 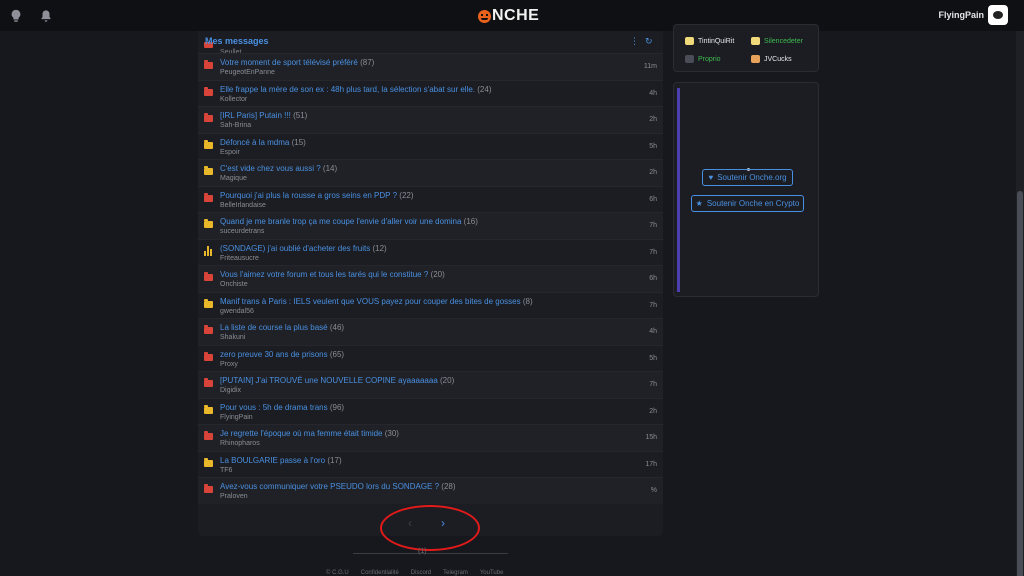 I want to click on topic-reply-count: (12), so click(x=379, y=248).